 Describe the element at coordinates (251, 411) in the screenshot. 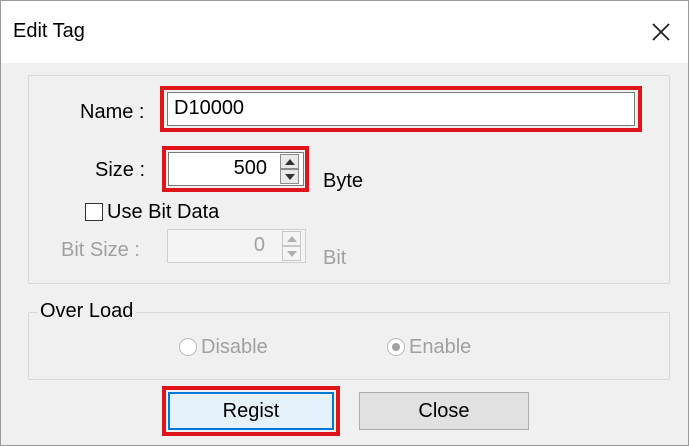

I see `regist-button: Regist` at that location.